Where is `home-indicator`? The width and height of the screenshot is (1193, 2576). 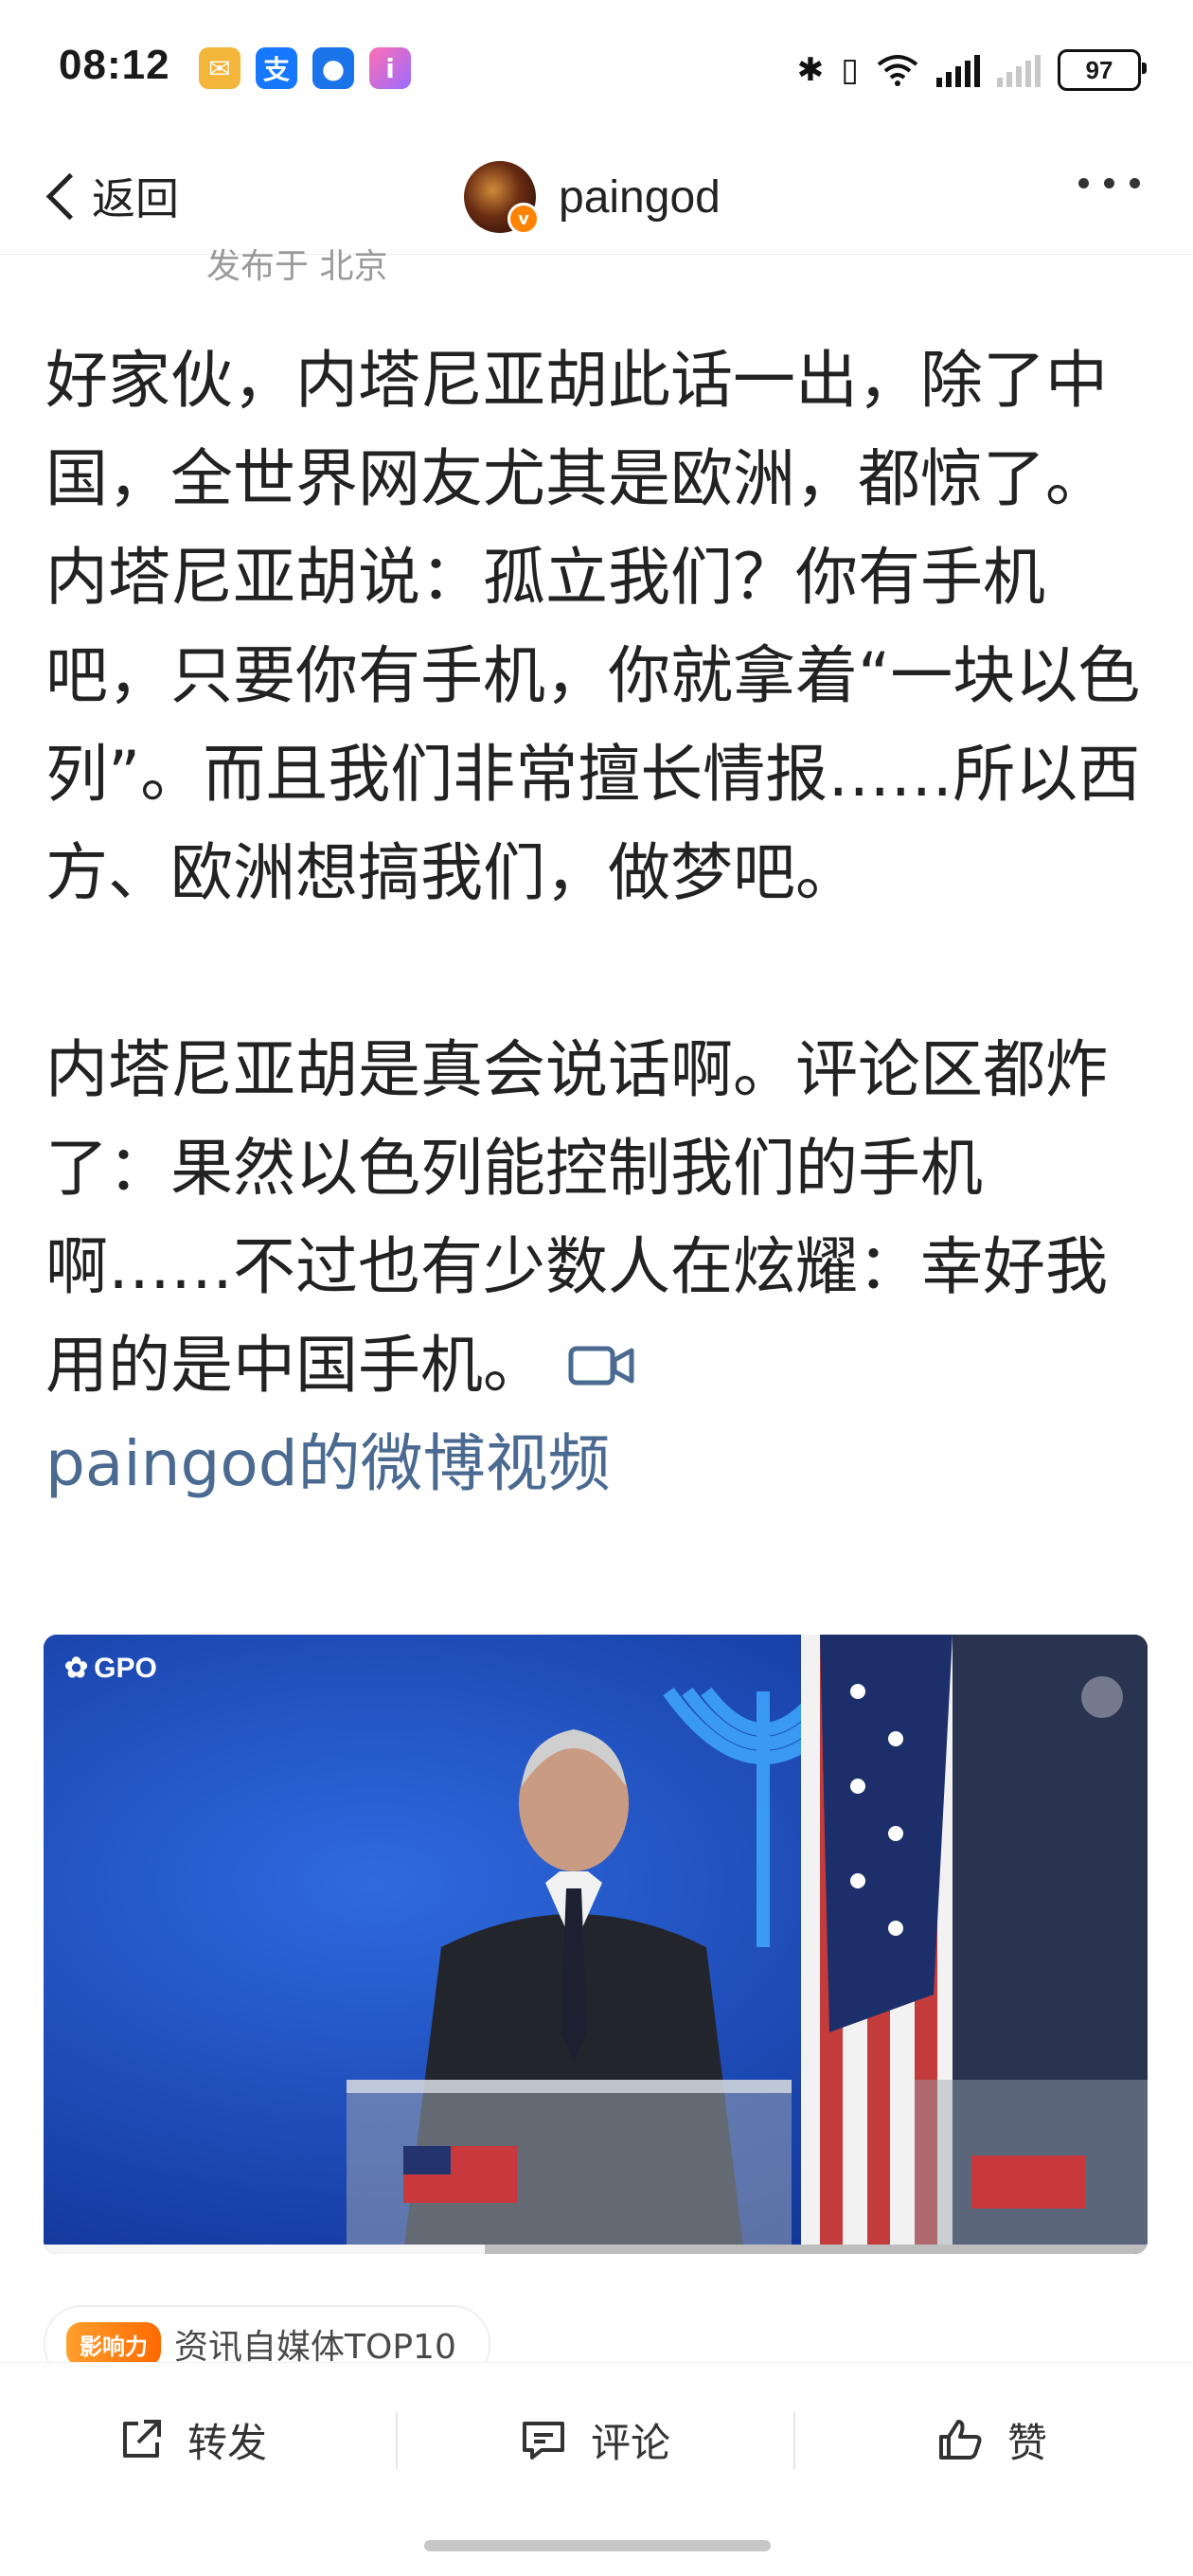
home-indicator is located at coordinates (597, 2545).